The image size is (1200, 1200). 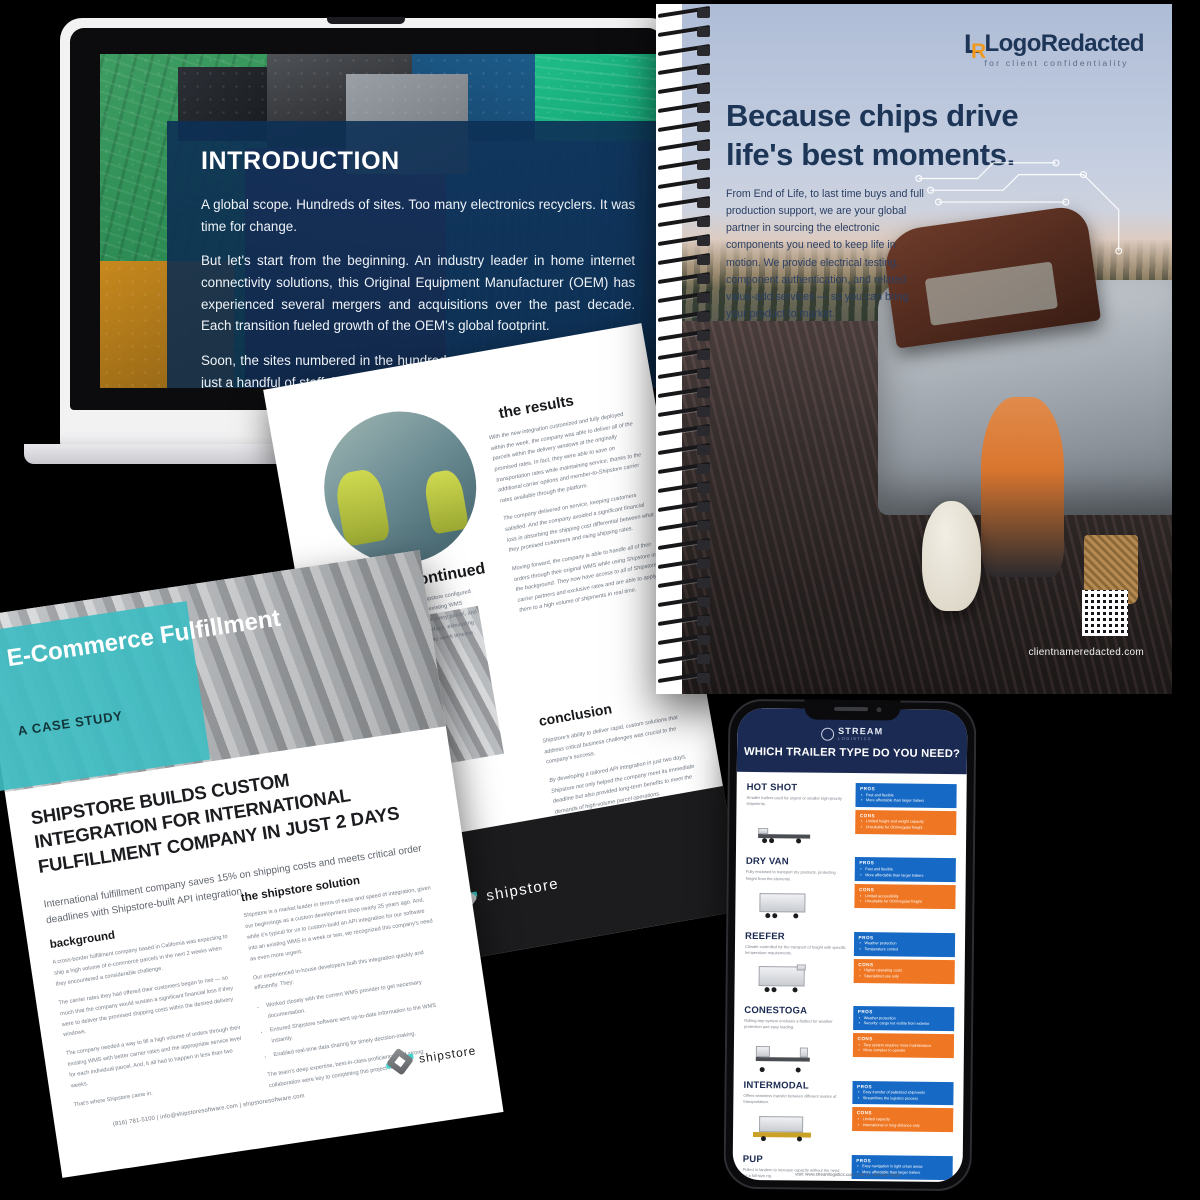 I want to click on trailer-name: DRY VAN, so click(x=767, y=862).